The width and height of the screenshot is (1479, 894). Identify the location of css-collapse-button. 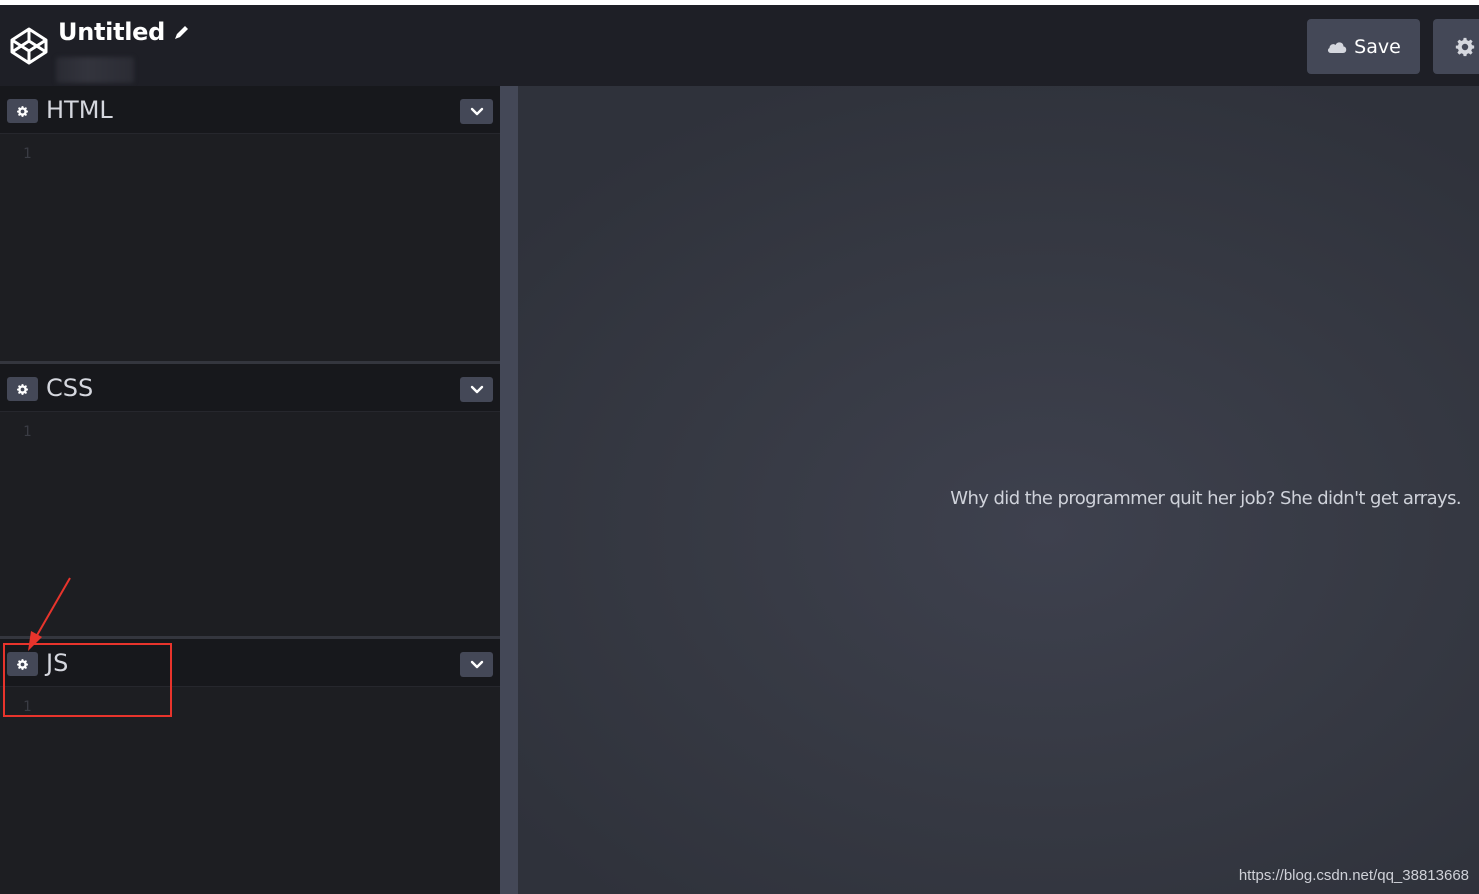
(476, 389).